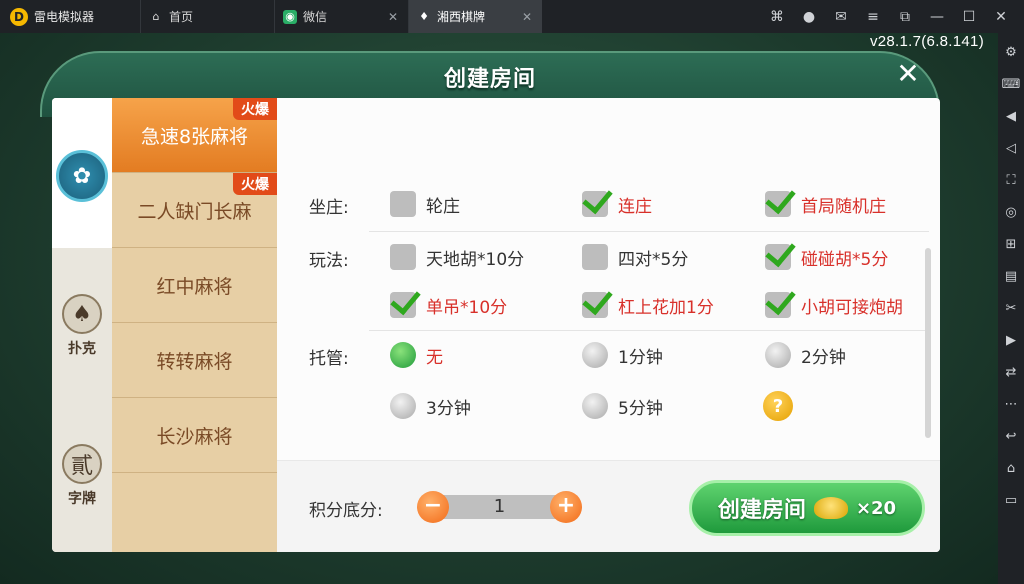 The width and height of the screenshot is (1024, 584). What do you see at coordinates (617, 204) in the screenshot?
I see `option-lianzhuang: 连庄` at bounding box center [617, 204].